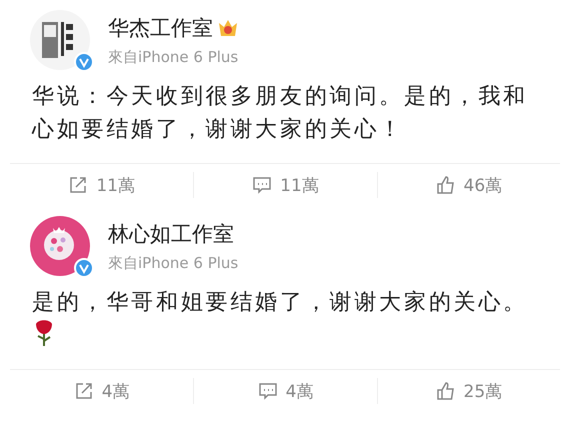  Describe the element at coordinates (468, 185) in the screenshot. I see `action-button: 46萬` at that location.